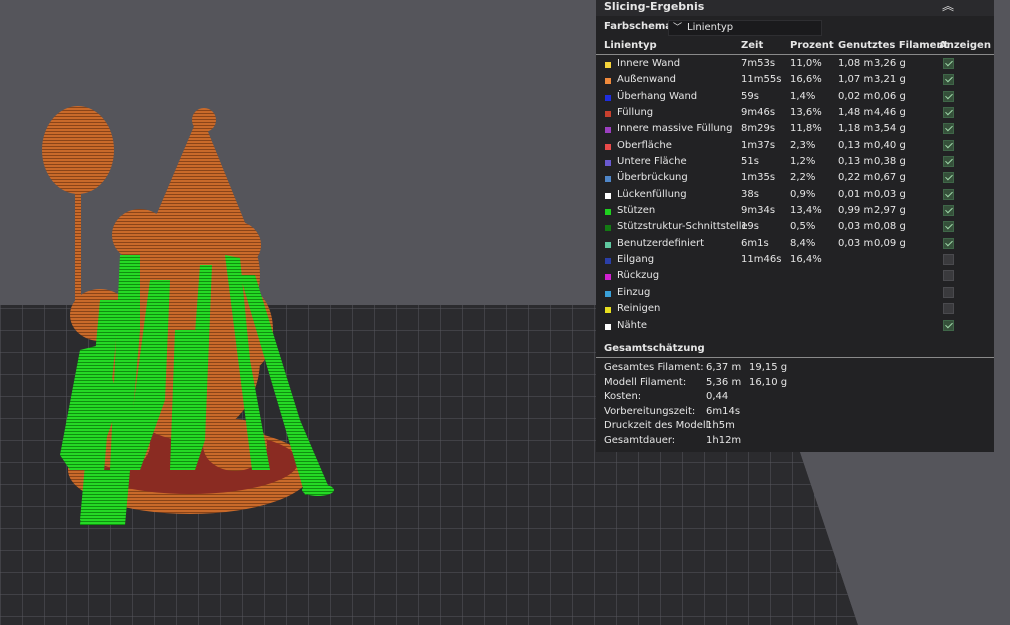  Describe the element at coordinates (723, 411) in the screenshot. I see `summary-value: 6m14s` at that location.